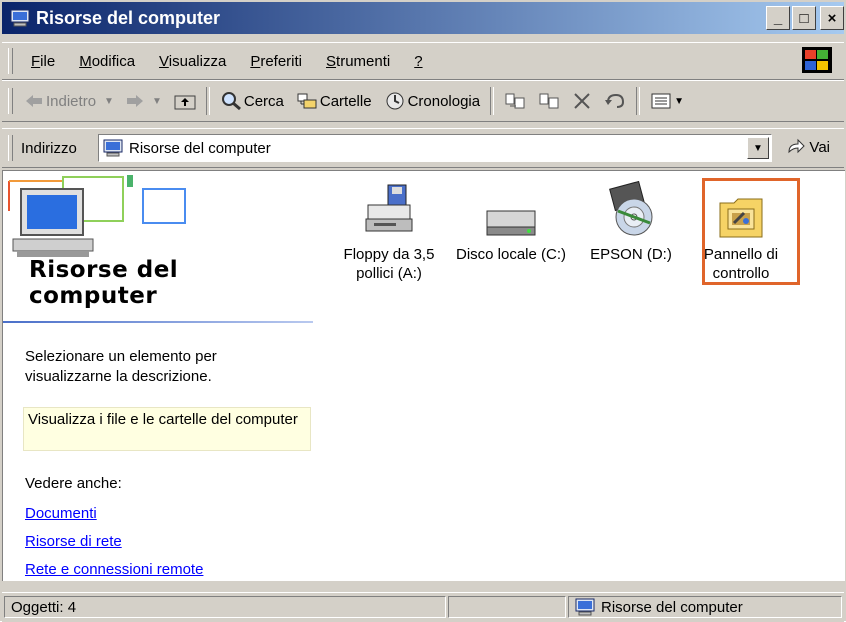 The height and width of the screenshot is (622, 846). I want to click on standard-toolbar: Indietro ▼ ▼ Cerca Cartelle Cronologia ▼, so click(423, 101).